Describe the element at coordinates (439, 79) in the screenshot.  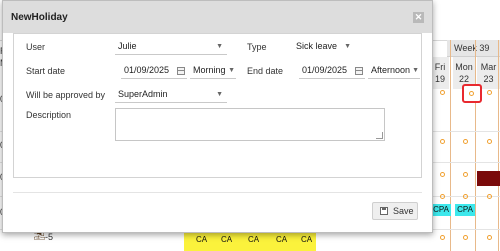
I see `day-number: 19` at that location.